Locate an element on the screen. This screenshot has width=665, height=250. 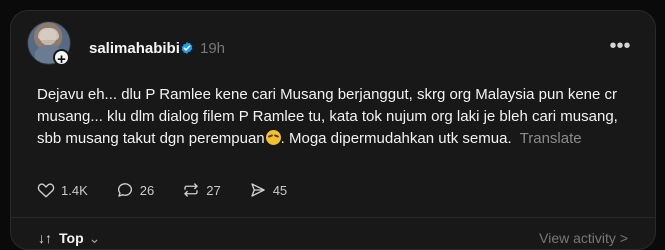
follow-plus-icon: + is located at coordinates (61, 58).